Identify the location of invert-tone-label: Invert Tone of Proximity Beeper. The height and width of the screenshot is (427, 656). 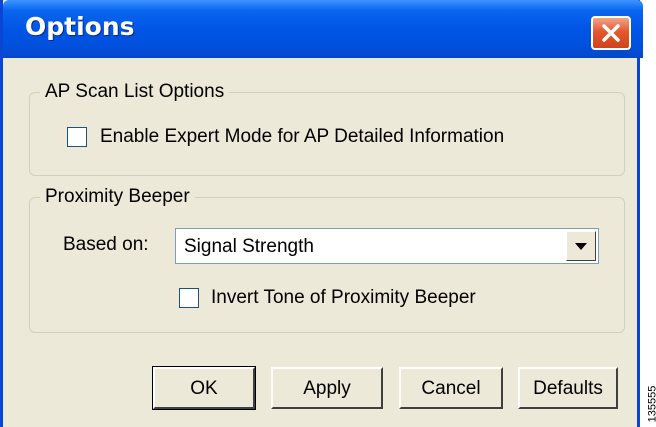
(343, 297).